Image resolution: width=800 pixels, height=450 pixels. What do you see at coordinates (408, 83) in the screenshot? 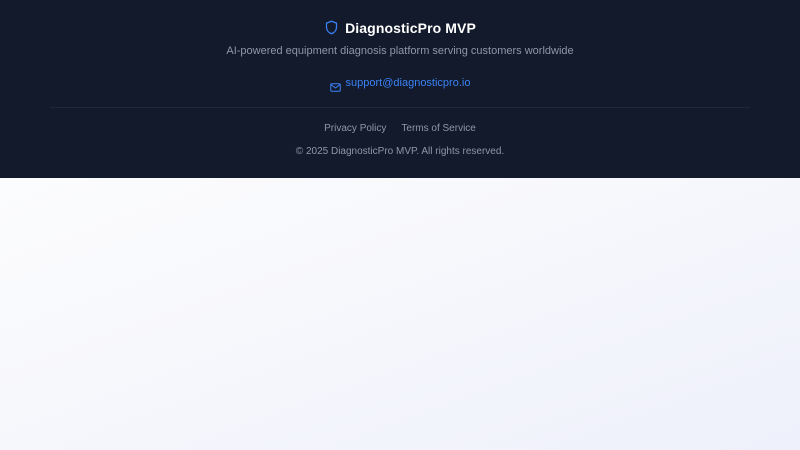
I see `support-email-link: support@diagnosticpro.io` at bounding box center [408, 83].